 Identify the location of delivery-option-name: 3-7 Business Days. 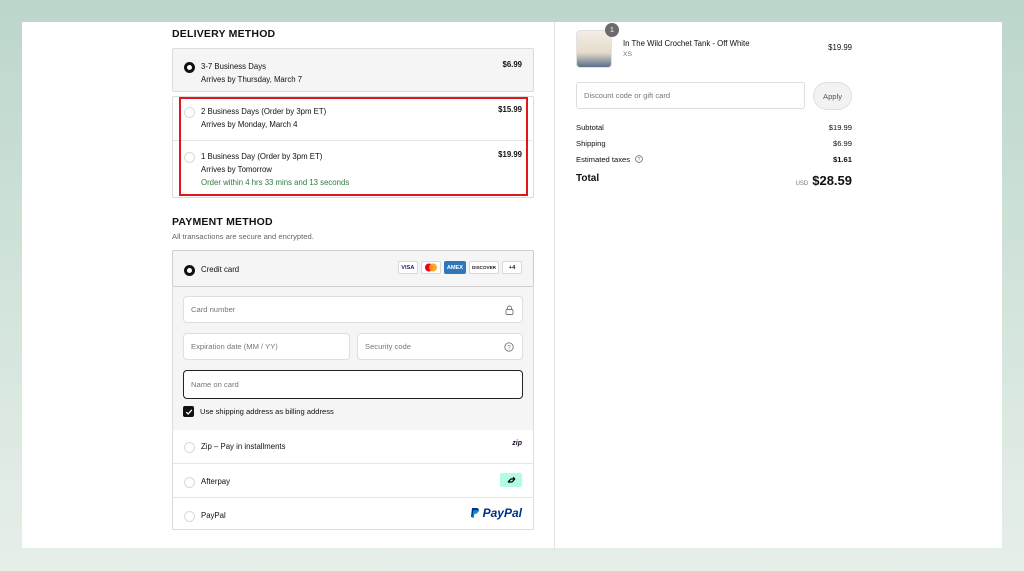
(234, 66).